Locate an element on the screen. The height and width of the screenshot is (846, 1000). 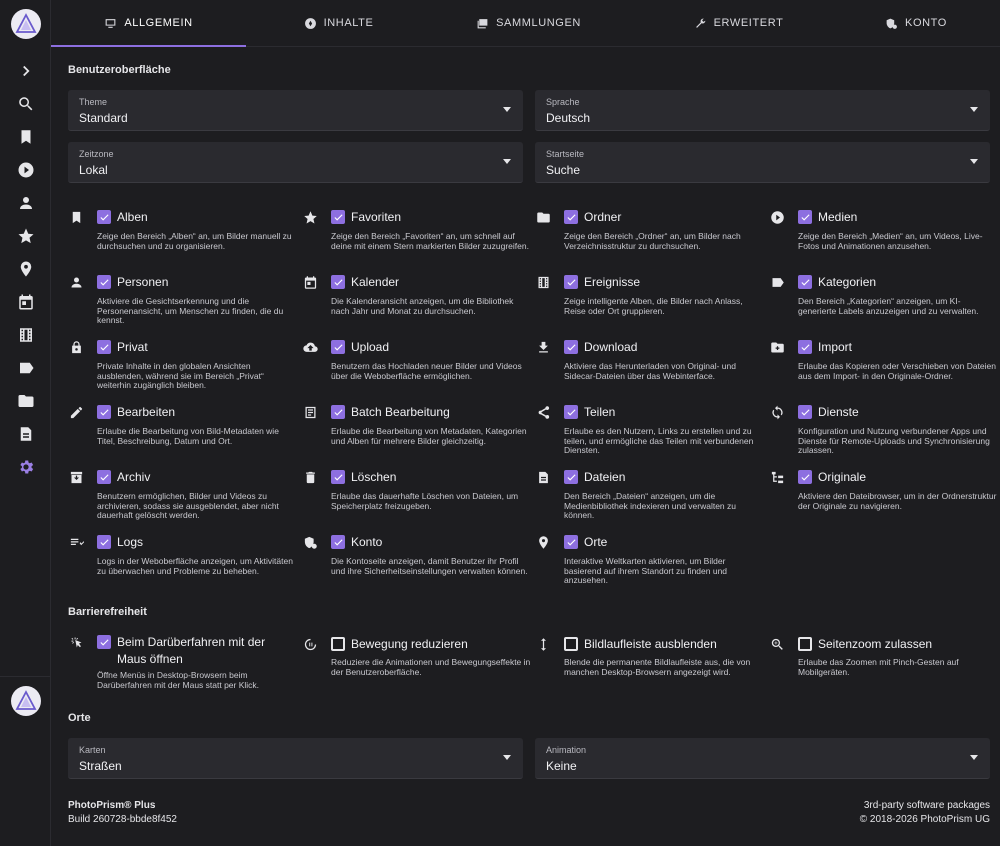
animation-select-label: Animation is located at coordinates (566, 750).